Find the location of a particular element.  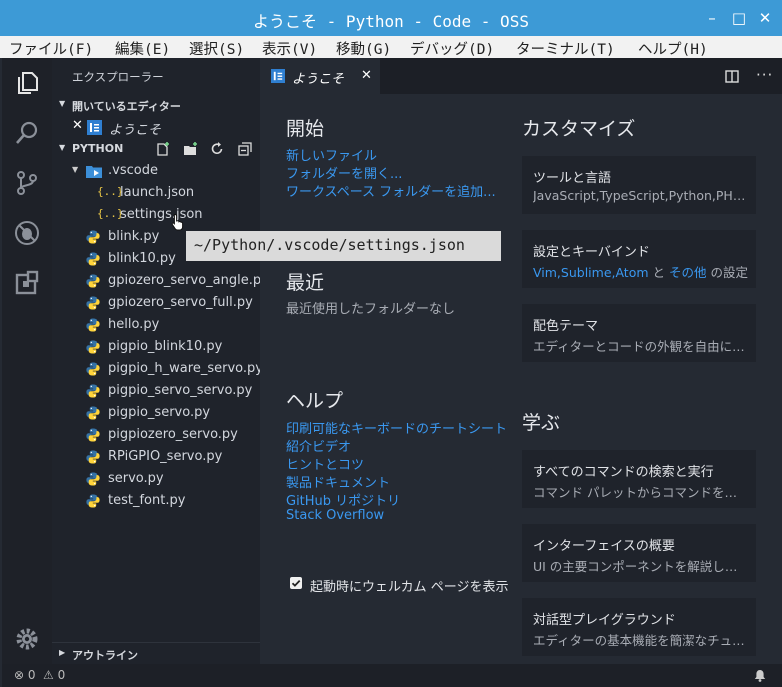

menu-selection: 選択(S) is located at coordinates (216, 48).